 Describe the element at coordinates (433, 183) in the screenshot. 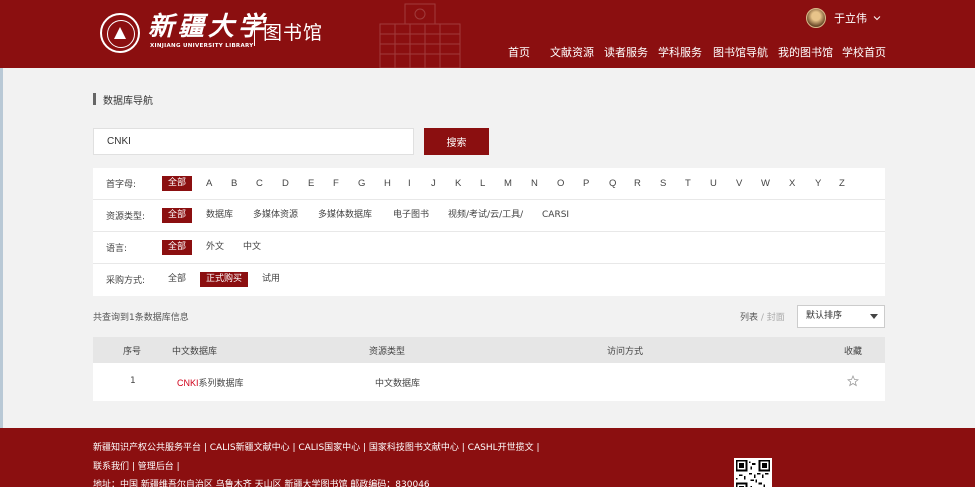

I see `filter-letter: J` at that location.